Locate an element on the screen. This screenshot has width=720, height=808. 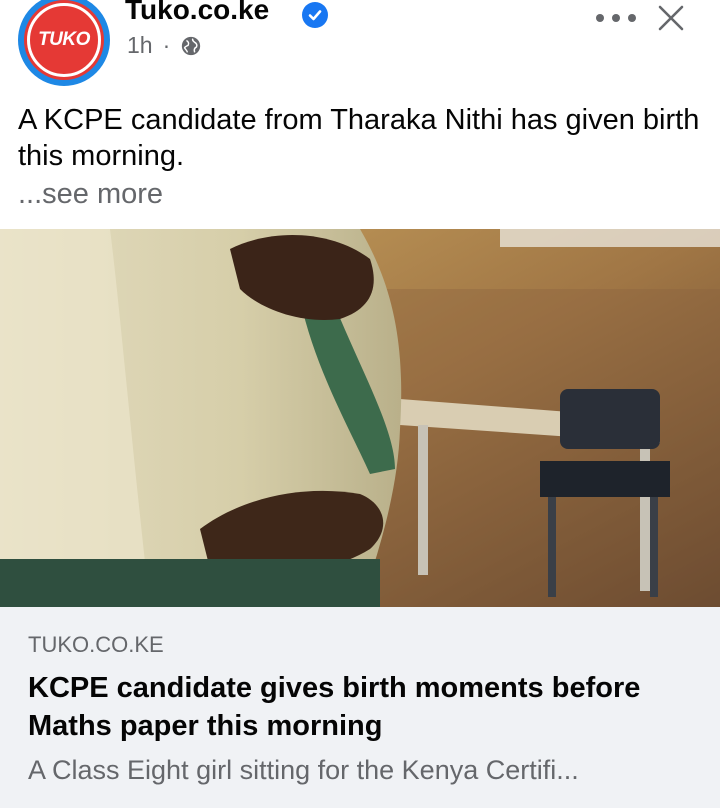
page-avatar: TUKO is located at coordinates (64, 43).